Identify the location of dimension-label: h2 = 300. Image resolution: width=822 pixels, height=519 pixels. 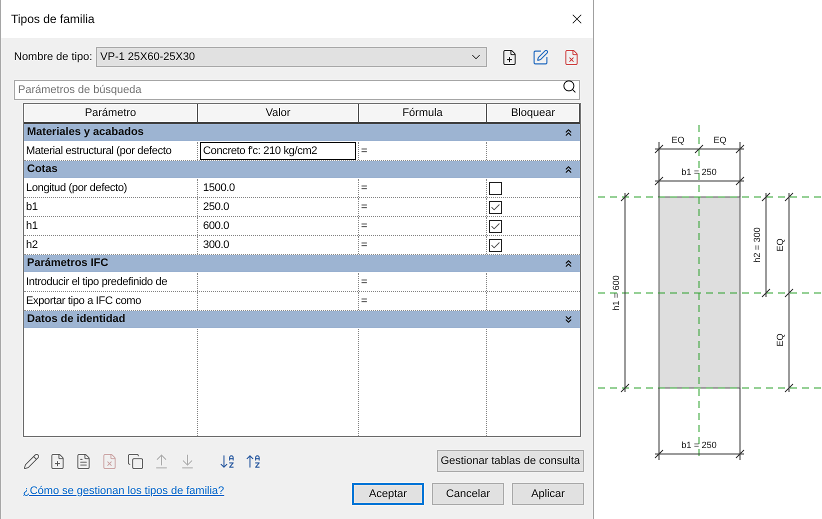
(757, 245).